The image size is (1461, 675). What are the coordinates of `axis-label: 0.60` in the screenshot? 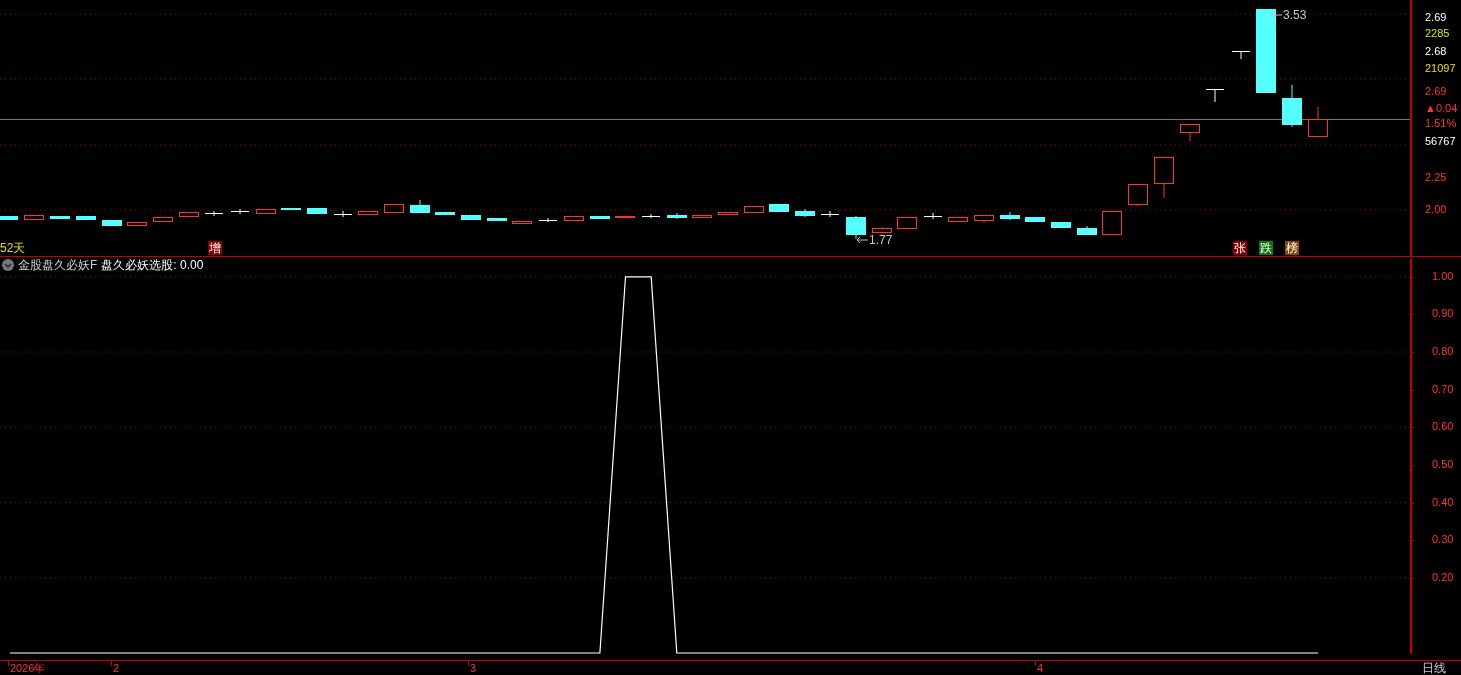 It's located at (1443, 427).